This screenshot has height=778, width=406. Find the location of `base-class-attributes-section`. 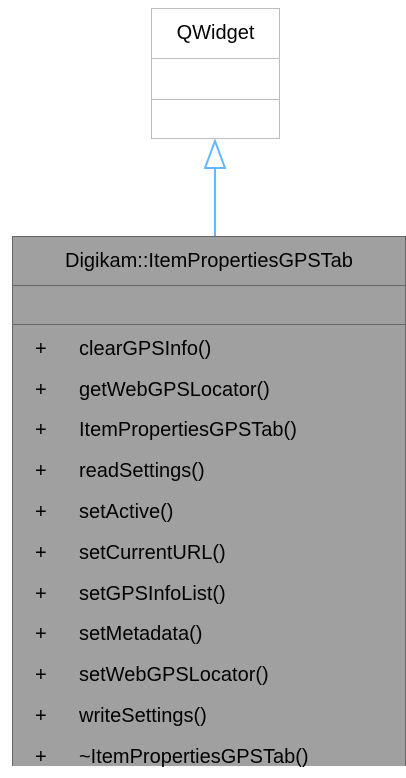

base-class-attributes-section is located at coordinates (215, 79).